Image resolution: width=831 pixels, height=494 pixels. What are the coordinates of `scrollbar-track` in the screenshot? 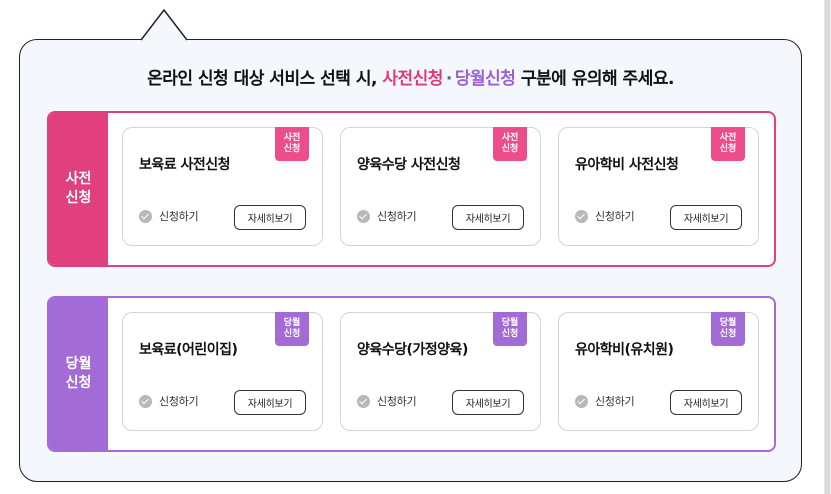 It's located at (827, 247).